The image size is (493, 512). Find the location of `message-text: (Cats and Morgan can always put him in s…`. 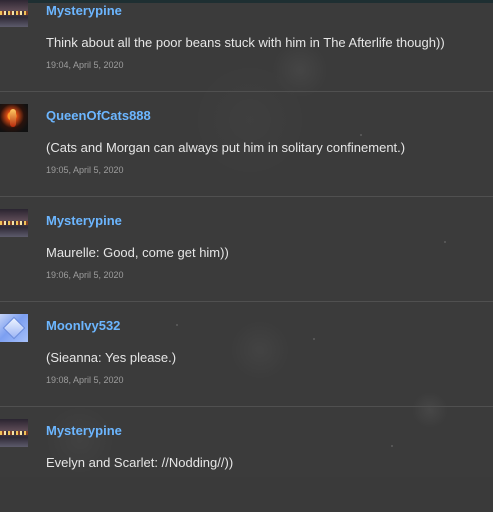

message-text: (Cats and Morgan can always put him in s… is located at coordinates (226, 147).